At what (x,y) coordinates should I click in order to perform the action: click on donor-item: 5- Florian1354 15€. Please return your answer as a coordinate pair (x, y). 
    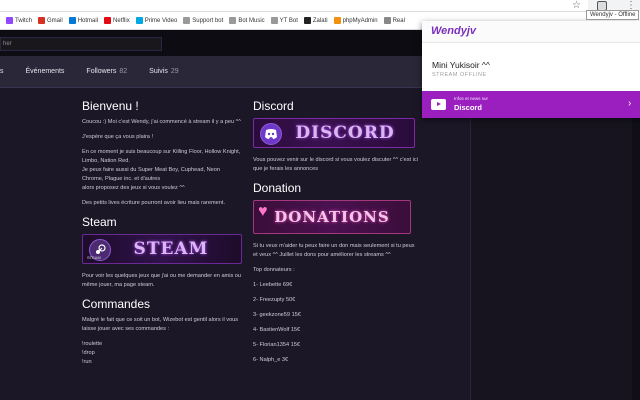
    Looking at the image, I should click on (276, 345).